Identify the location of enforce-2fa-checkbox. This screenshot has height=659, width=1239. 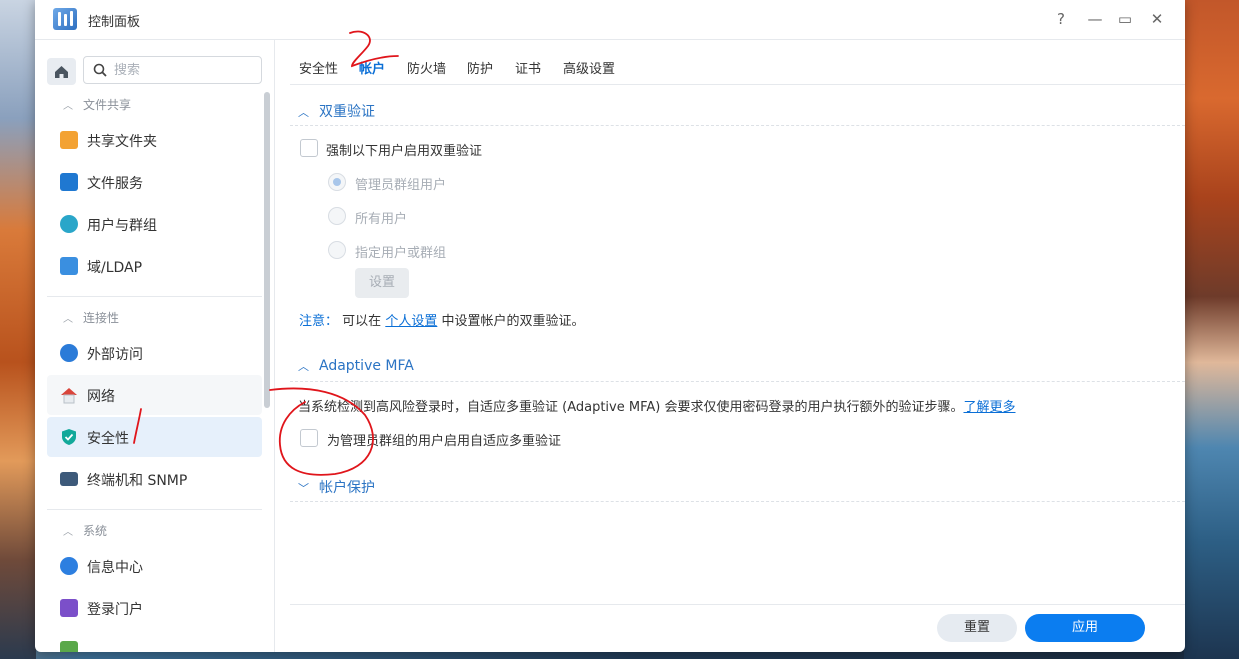
(309, 148).